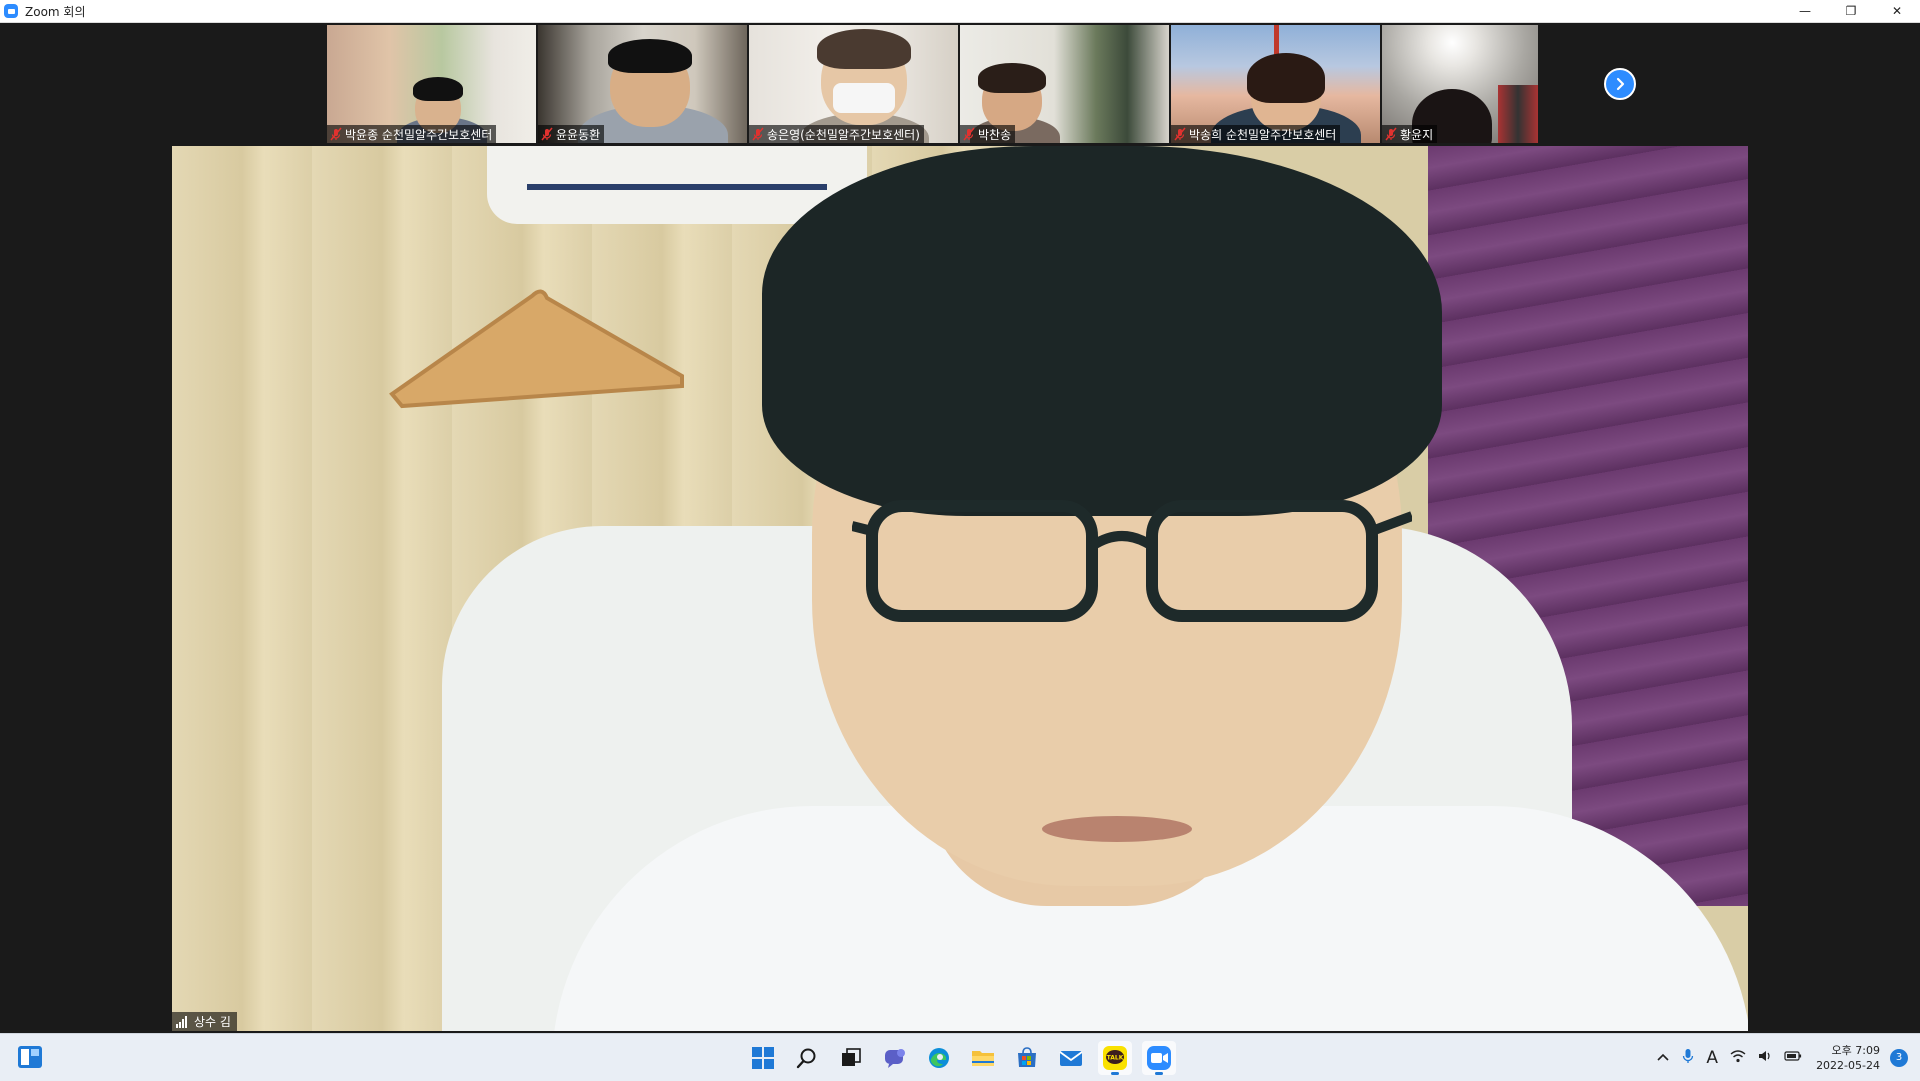 The image size is (1920, 1081). I want to click on participant-name-bar: 박찬송, so click(988, 134).